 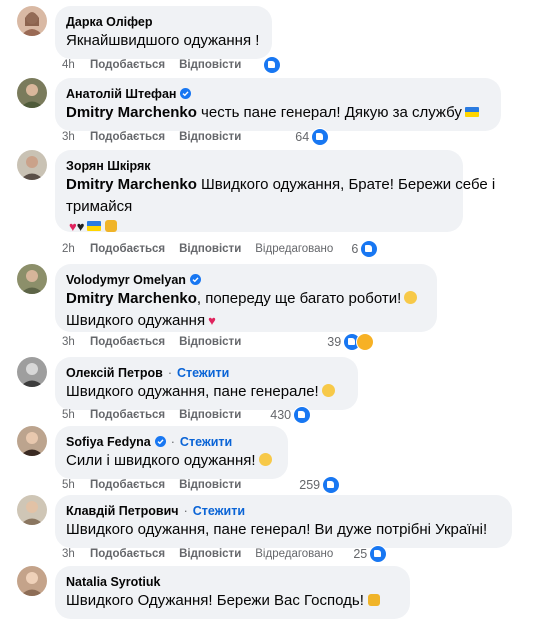 What do you see at coordinates (259, 227) in the screenshot?
I see `emoji-line: ♥♥` at bounding box center [259, 227].